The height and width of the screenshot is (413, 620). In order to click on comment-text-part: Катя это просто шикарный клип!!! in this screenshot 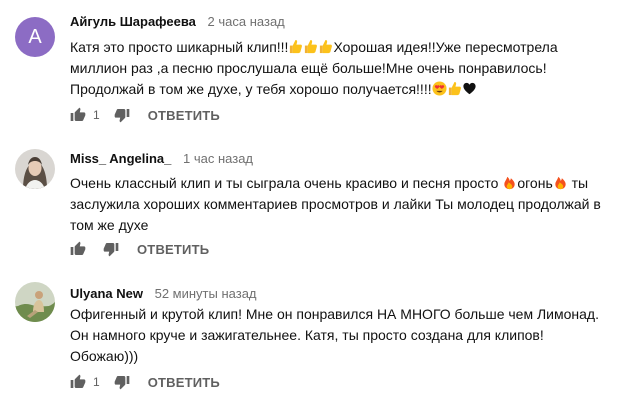, I will do `click(179, 47)`.